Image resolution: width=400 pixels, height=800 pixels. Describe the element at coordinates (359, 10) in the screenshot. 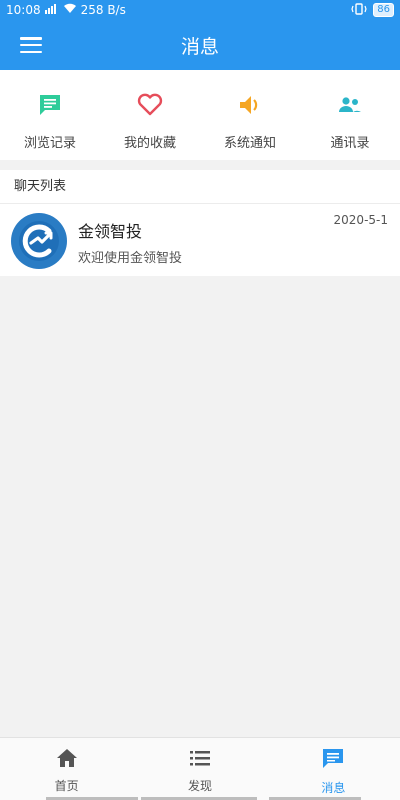

I see `vibrate-icon` at that location.